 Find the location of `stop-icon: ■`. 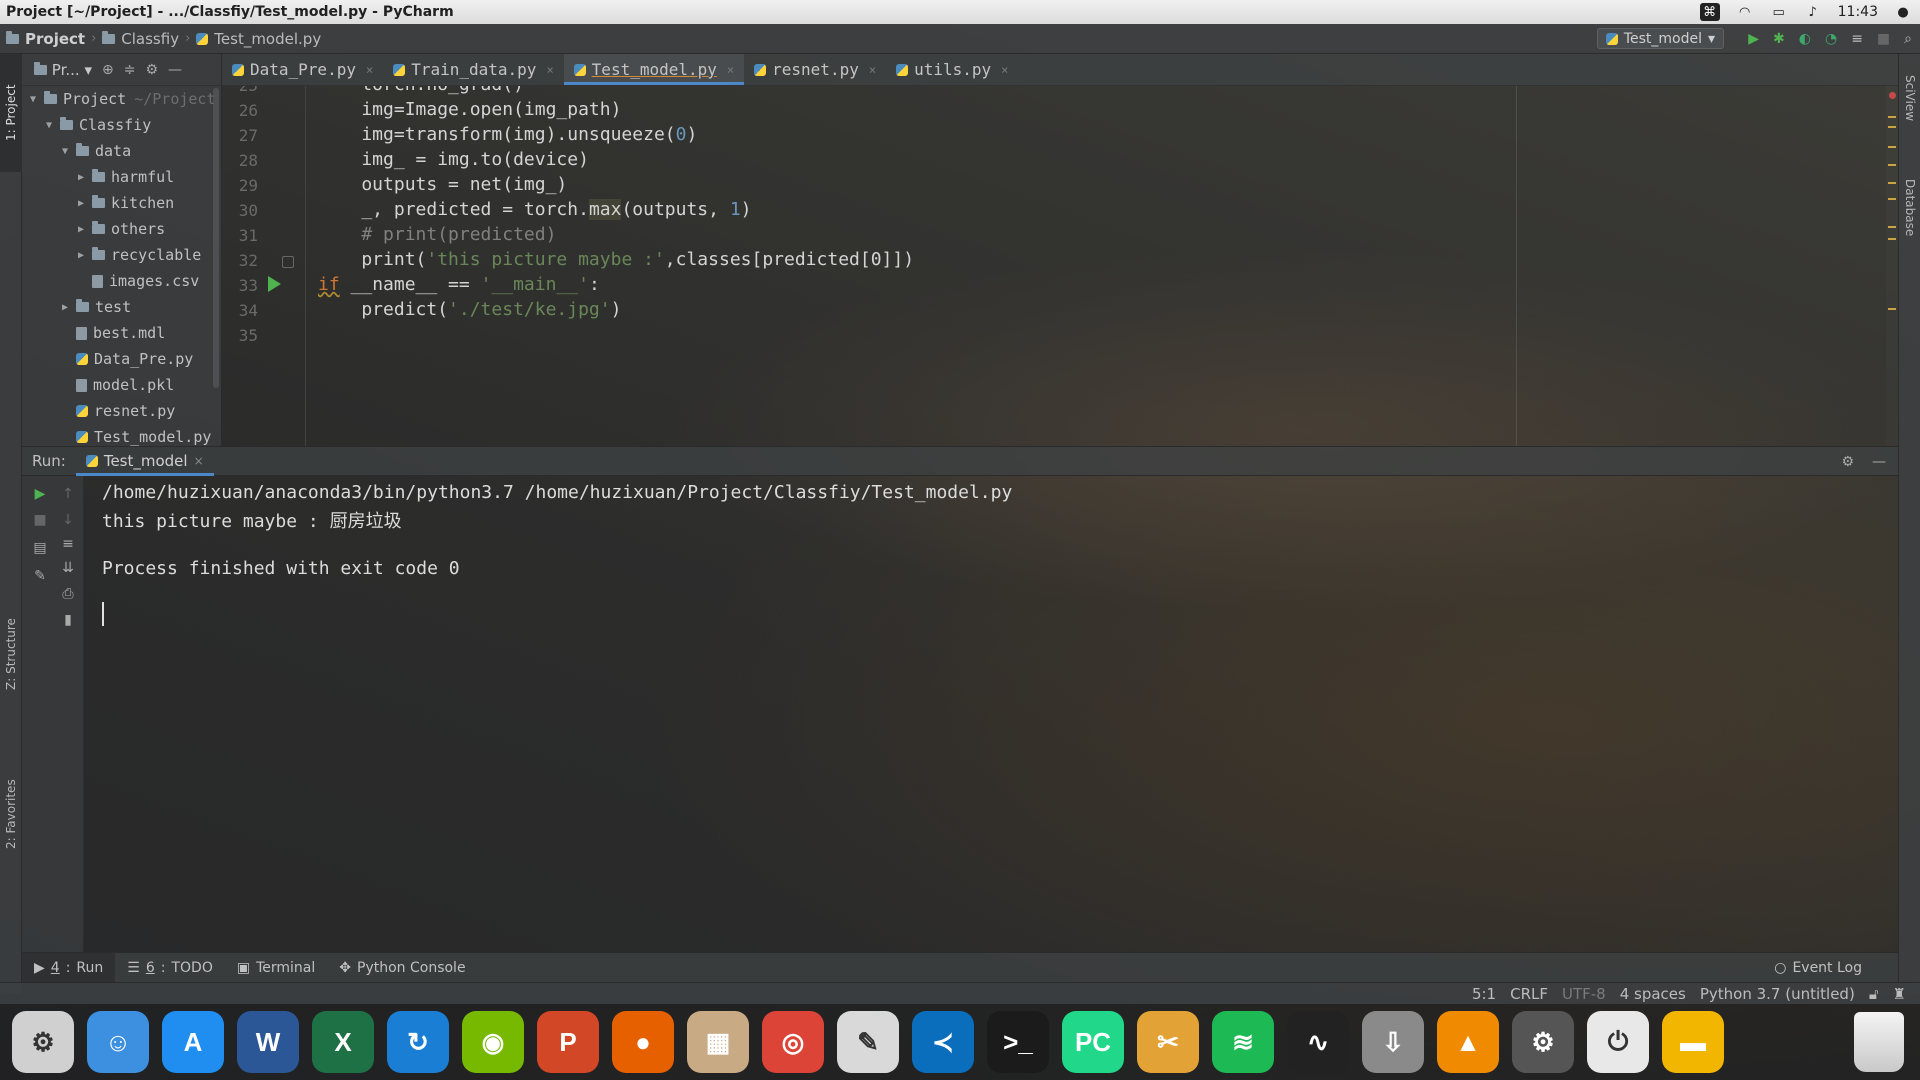

stop-icon: ■ is located at coordinates (1883, 39).